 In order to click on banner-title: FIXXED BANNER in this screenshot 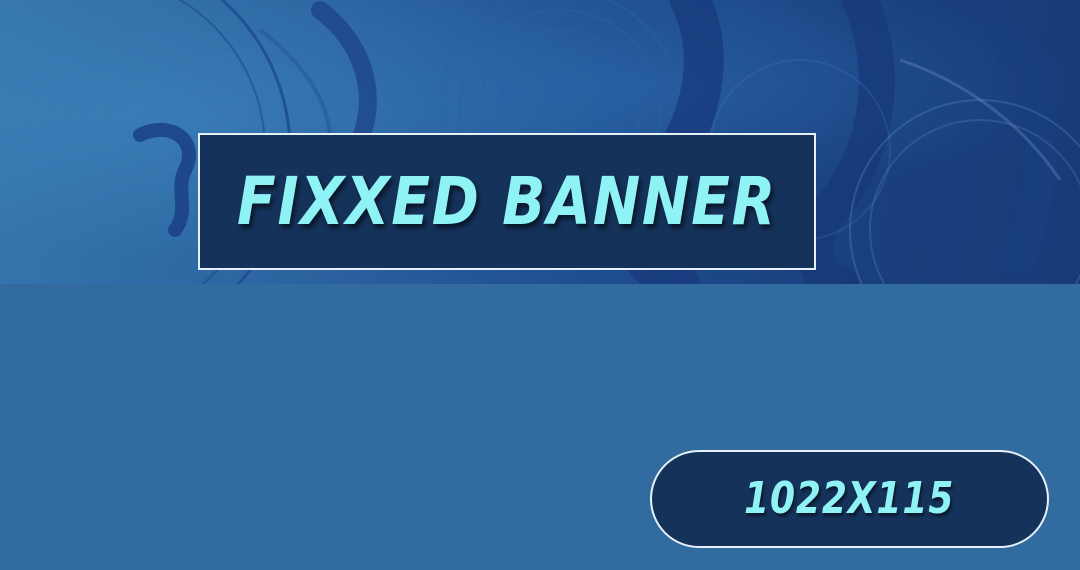, I will do `click(507, 201)`.